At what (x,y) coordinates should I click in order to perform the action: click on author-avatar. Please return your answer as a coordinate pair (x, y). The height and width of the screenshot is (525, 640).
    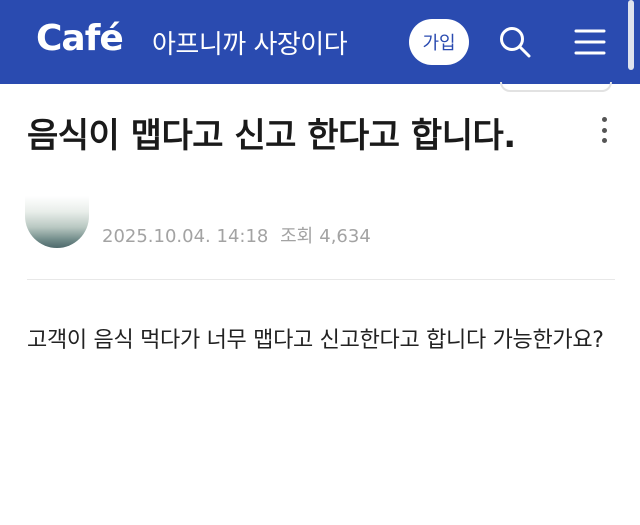
    Looking at the image, I should click on (57, 222).